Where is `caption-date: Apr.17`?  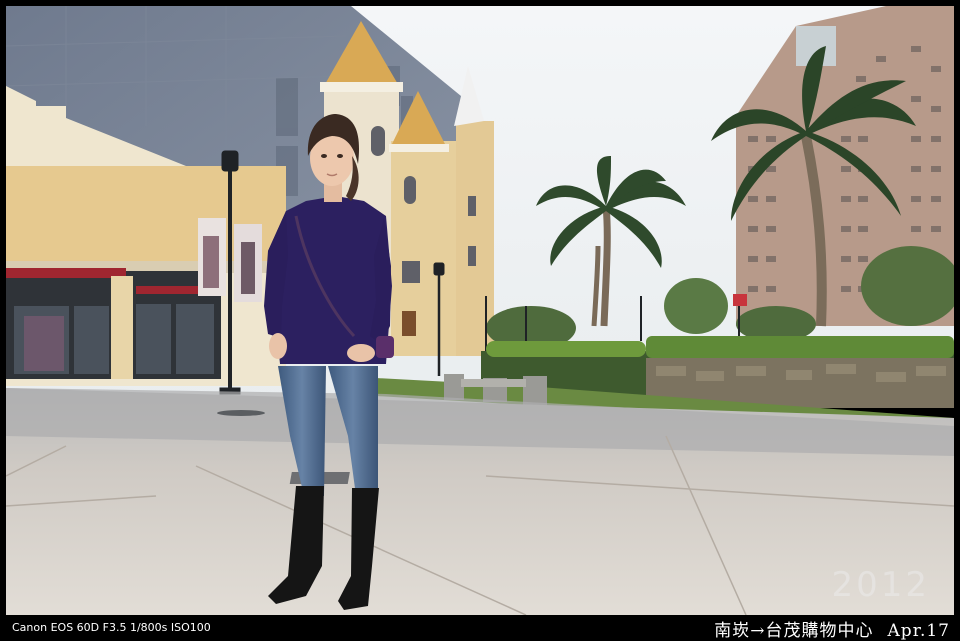 caption-date: Apr.17 is located at coordinates (918, 631).